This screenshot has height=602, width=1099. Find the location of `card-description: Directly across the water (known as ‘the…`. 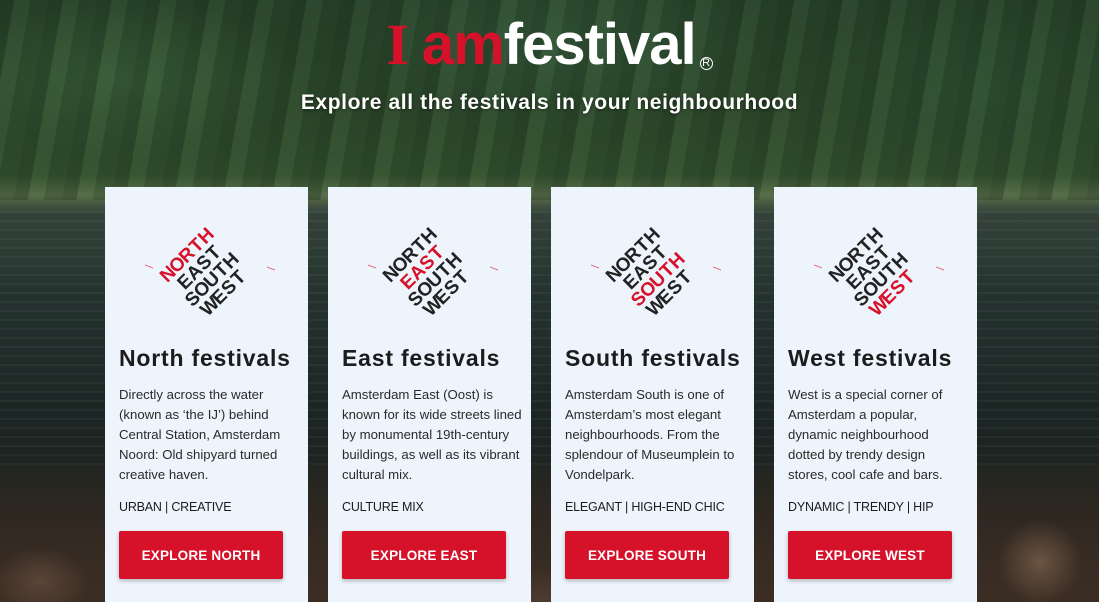

card-description: Directly across the water (known as ‘the… is located at coordinates (200, 434).